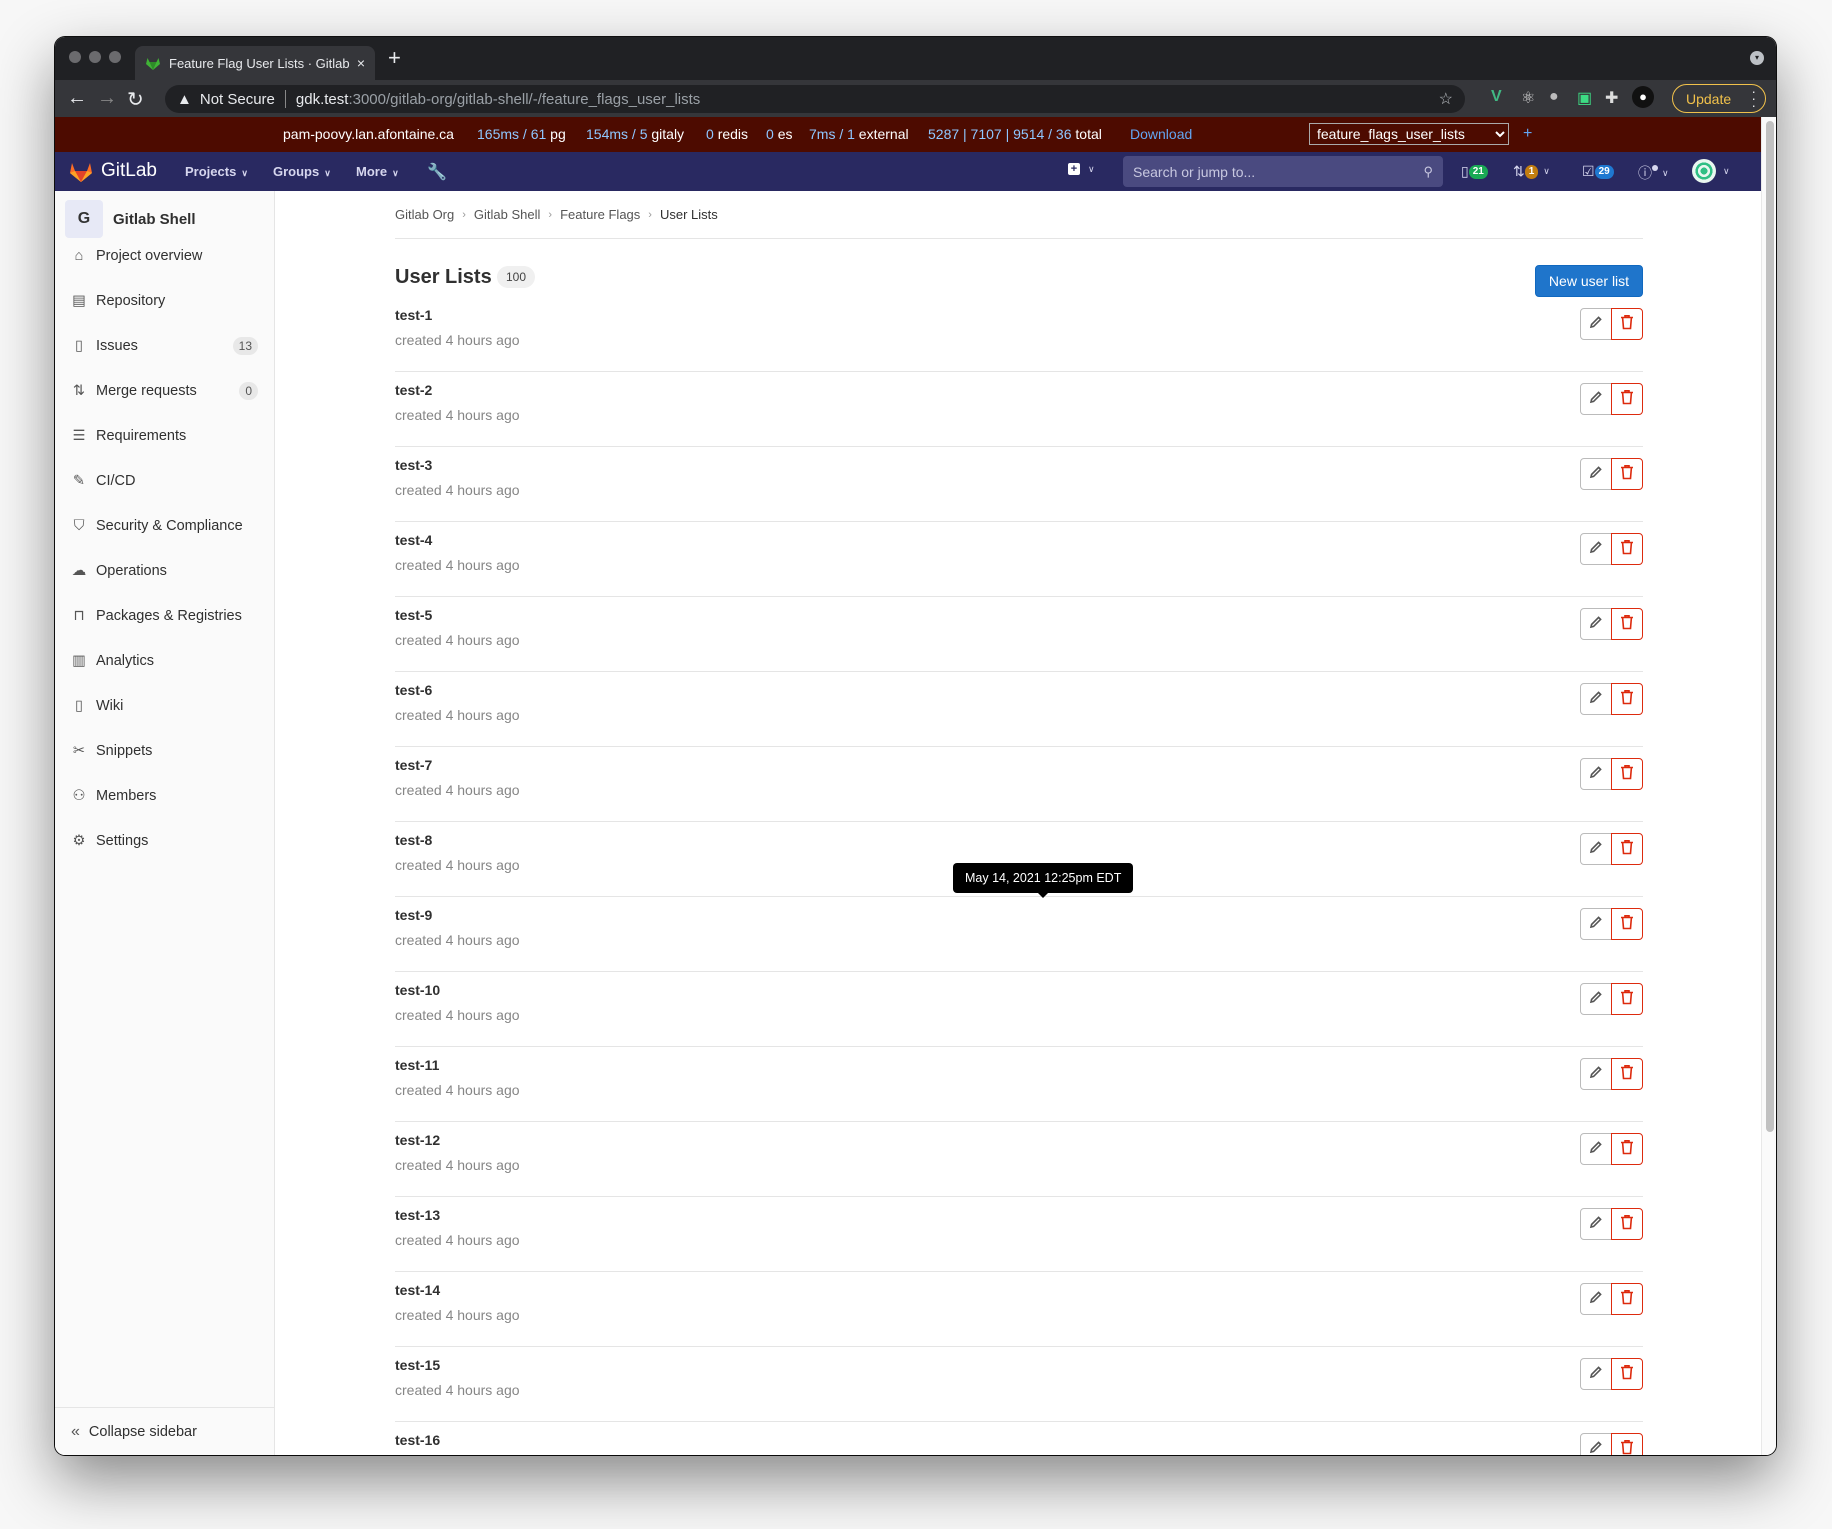 The width and height of the screenshot is (1832, 1529). I want to click on user-list-name: test-12, so click(417, 1140).